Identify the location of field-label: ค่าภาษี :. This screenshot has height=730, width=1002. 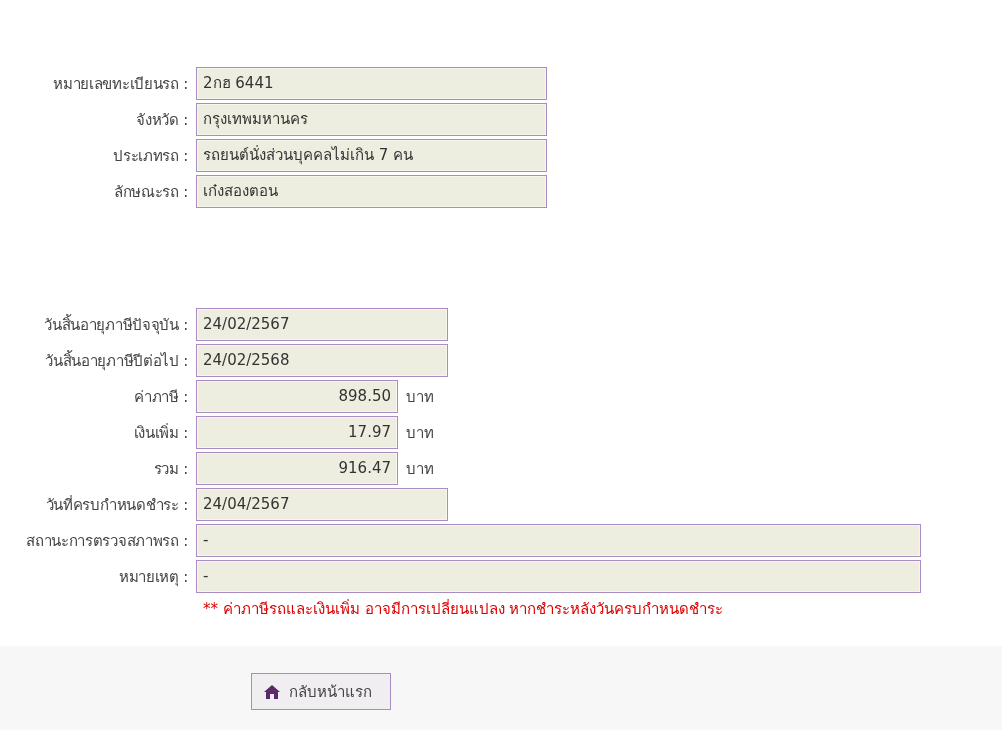
(161, 397).